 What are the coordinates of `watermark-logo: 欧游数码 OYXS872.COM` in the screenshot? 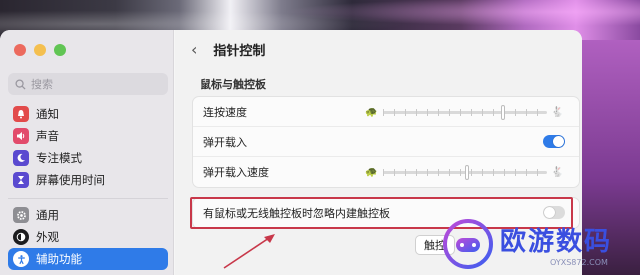 It's located at (541, 244).